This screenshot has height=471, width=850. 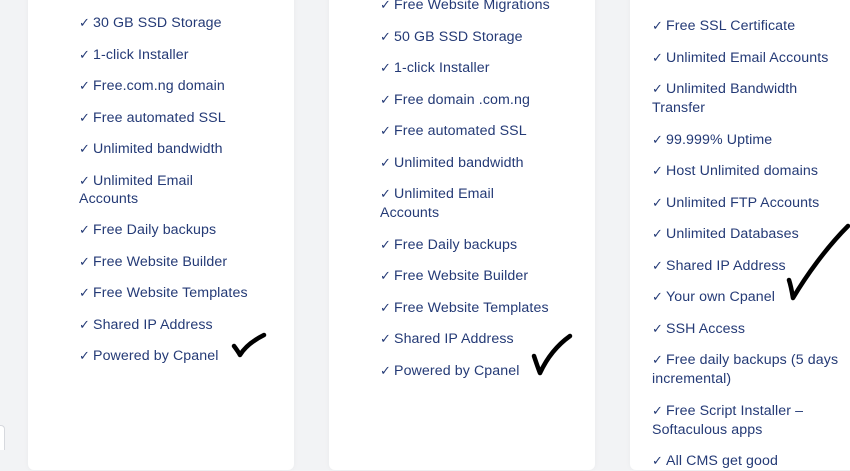 I want to click on feature-item: ✓ 1-click Installer, so click(x=435, y=68).